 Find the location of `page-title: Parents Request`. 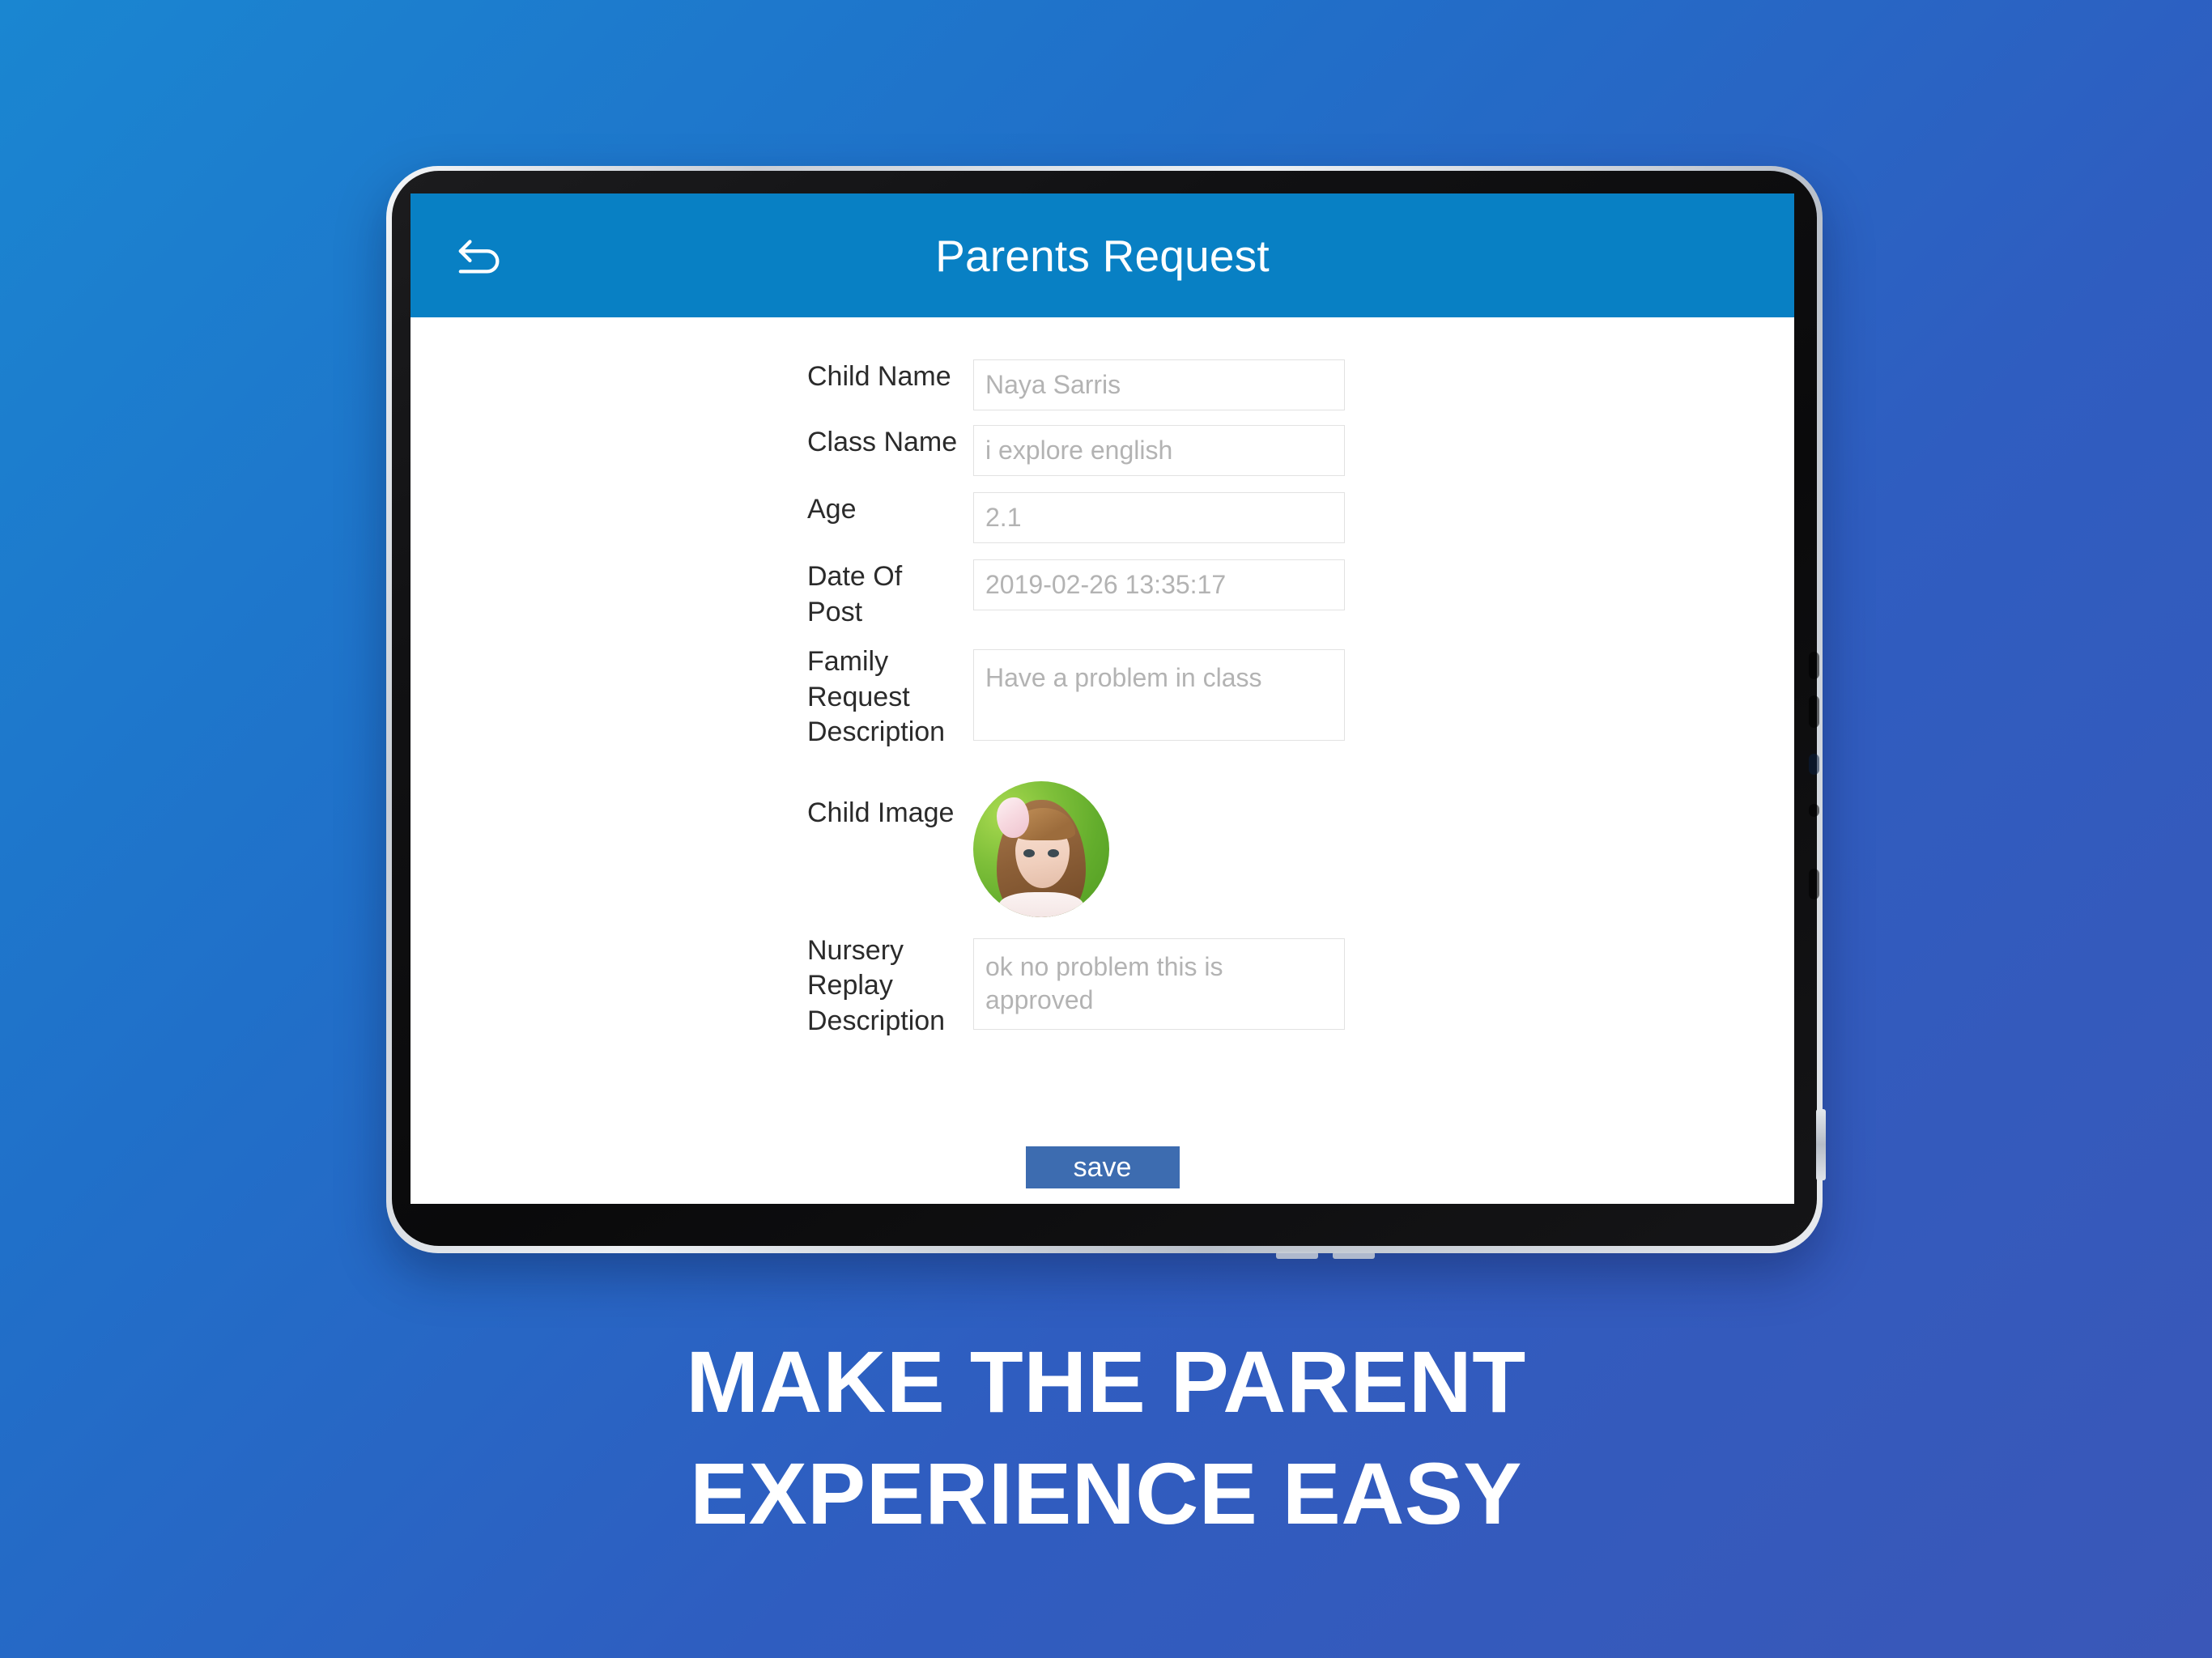

page-title: Parents Request is located at coordinates (1103, 255).